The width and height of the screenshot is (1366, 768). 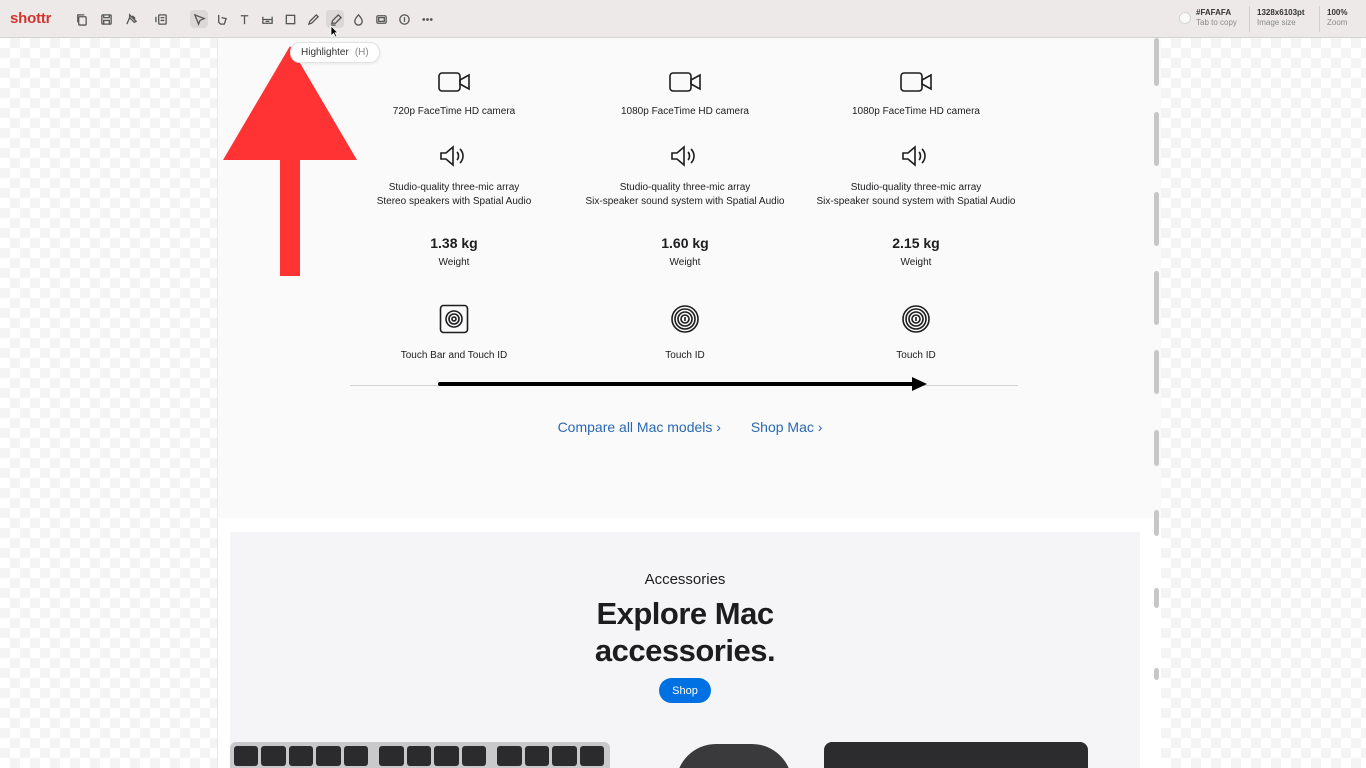 What do you see at coordinates (1214, 12) in the screenshot?
I see `color-value: #FAFAFA` at bounding box center [1214, 12].